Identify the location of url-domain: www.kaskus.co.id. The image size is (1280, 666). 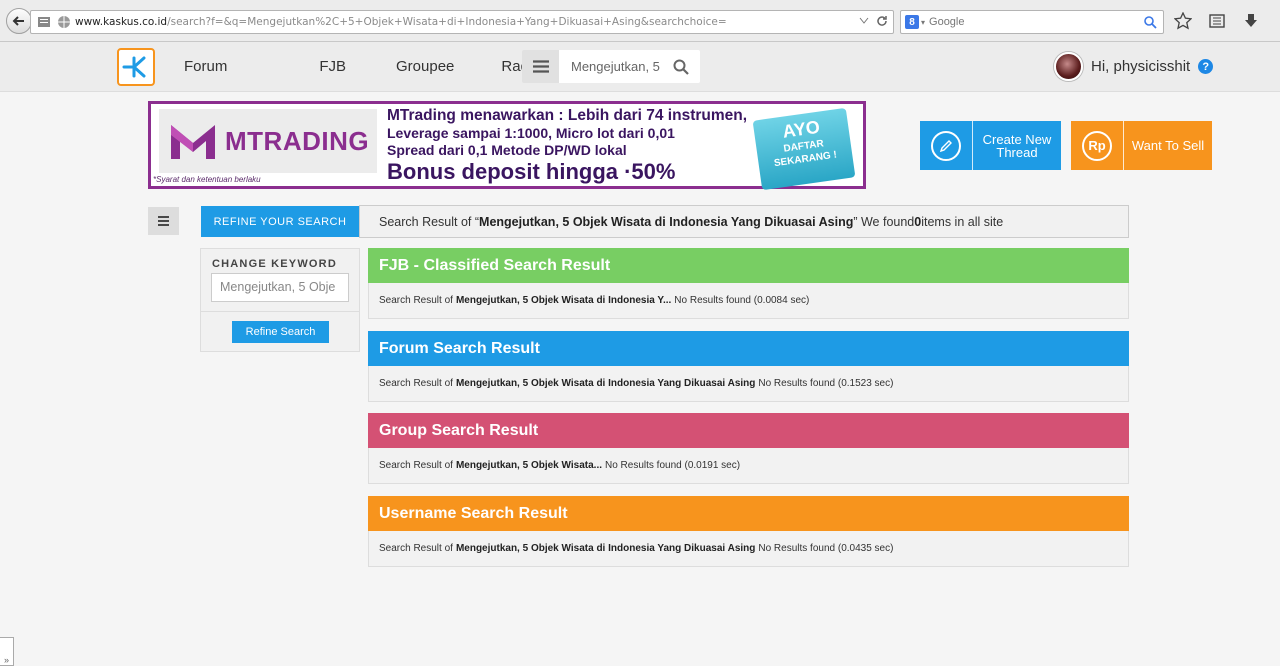
(121, 22).